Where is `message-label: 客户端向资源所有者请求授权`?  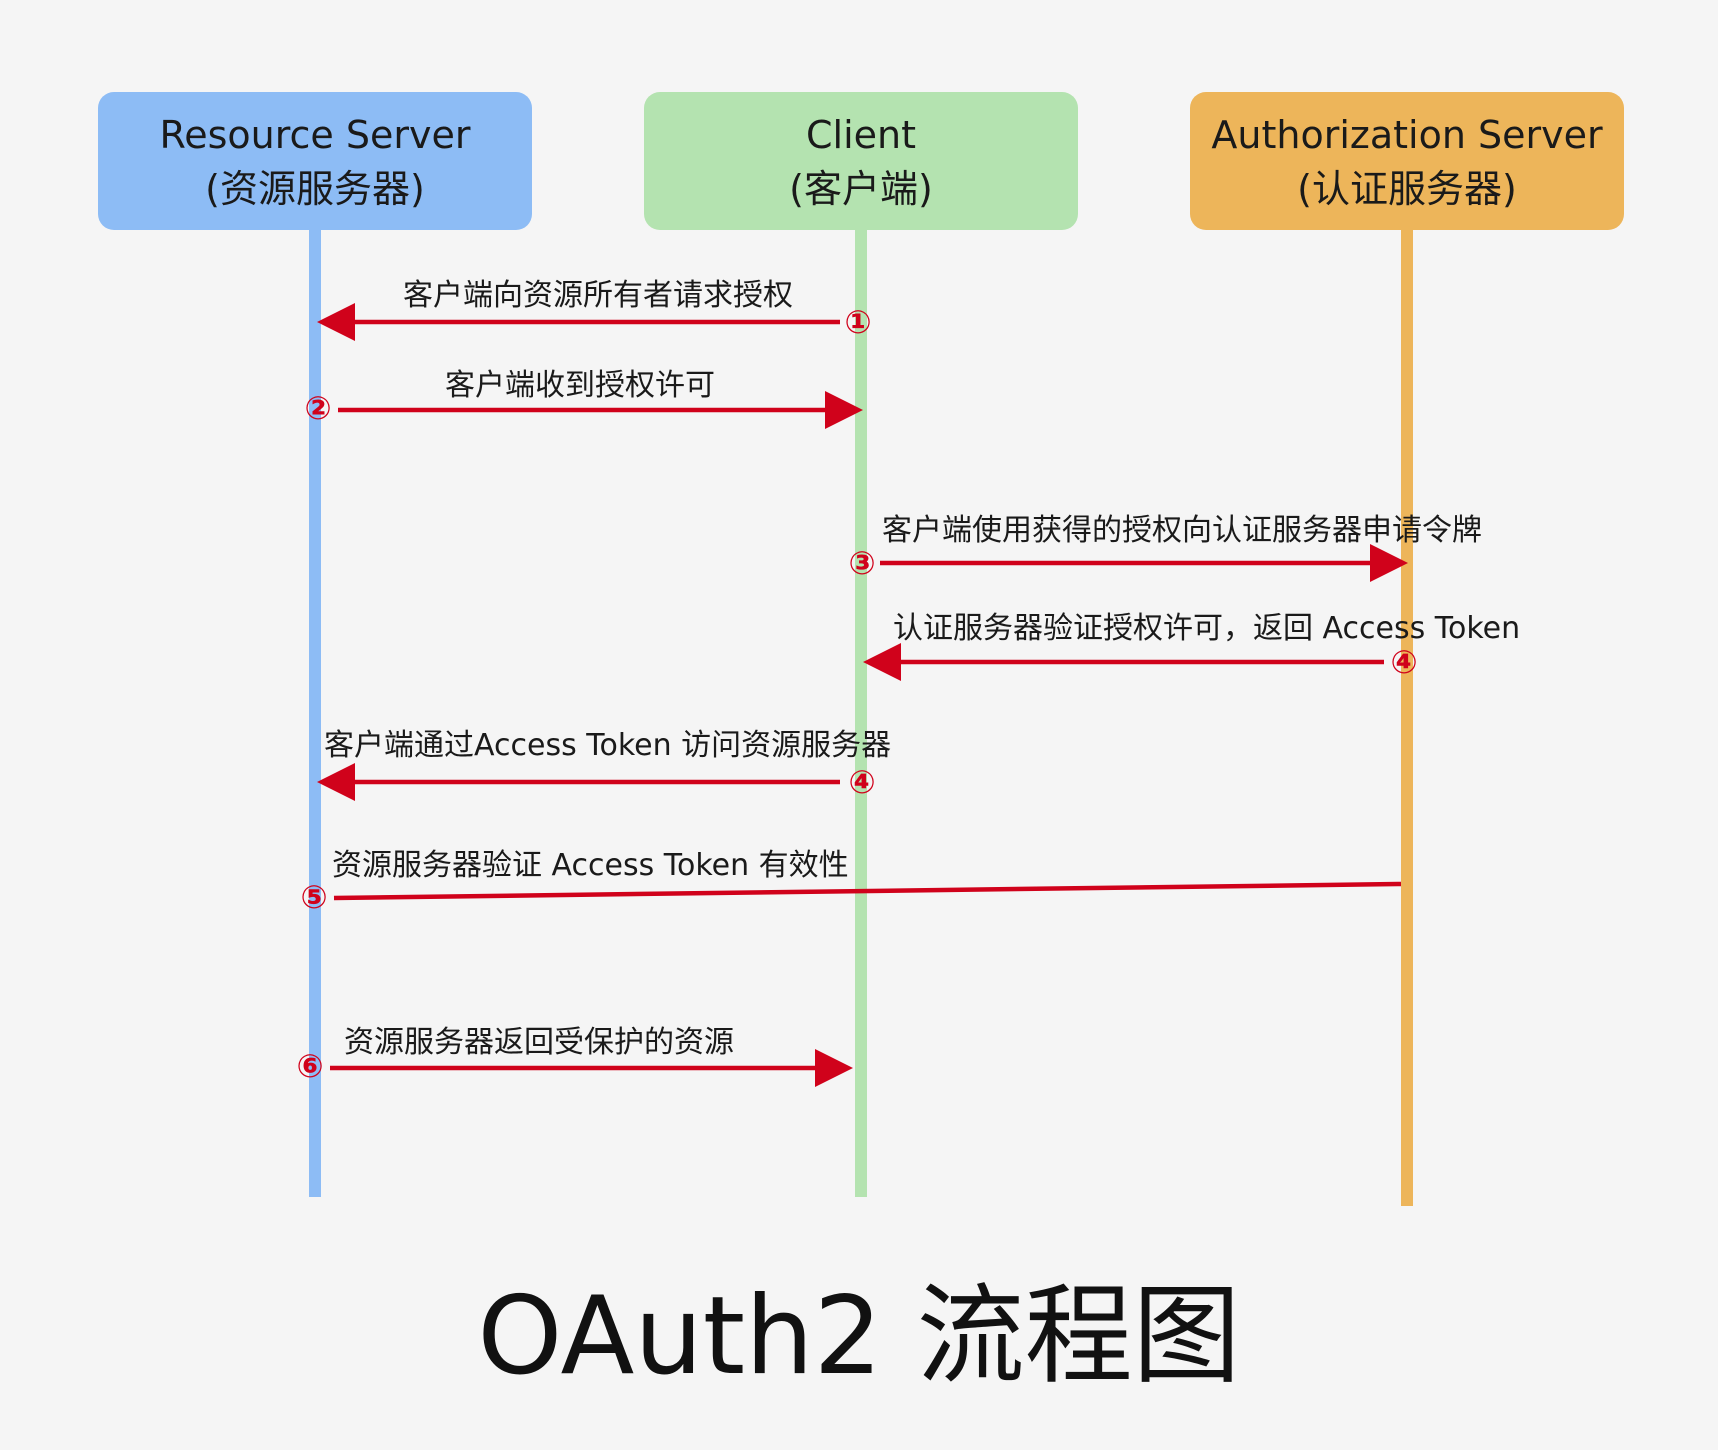
message-label: 客户端向资源所有者请求授权 is located at coordinates (598, 295).